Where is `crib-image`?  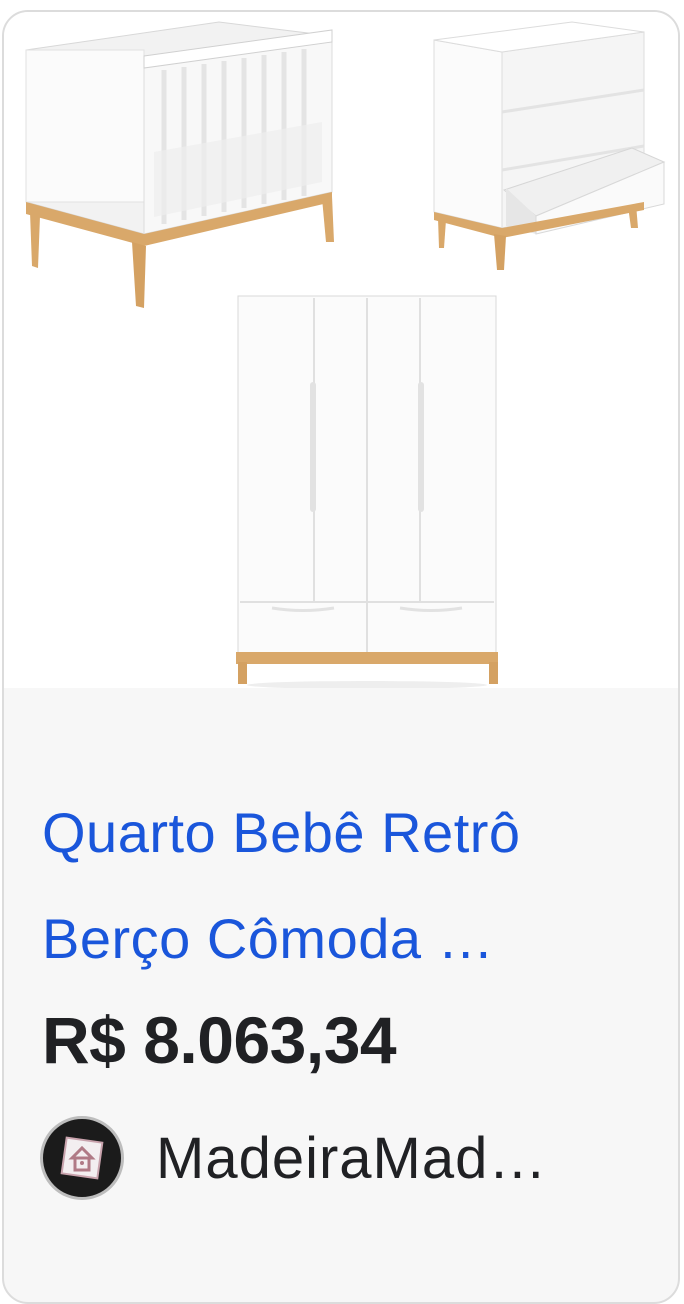
crib-image is located at coordinates (179, 164).